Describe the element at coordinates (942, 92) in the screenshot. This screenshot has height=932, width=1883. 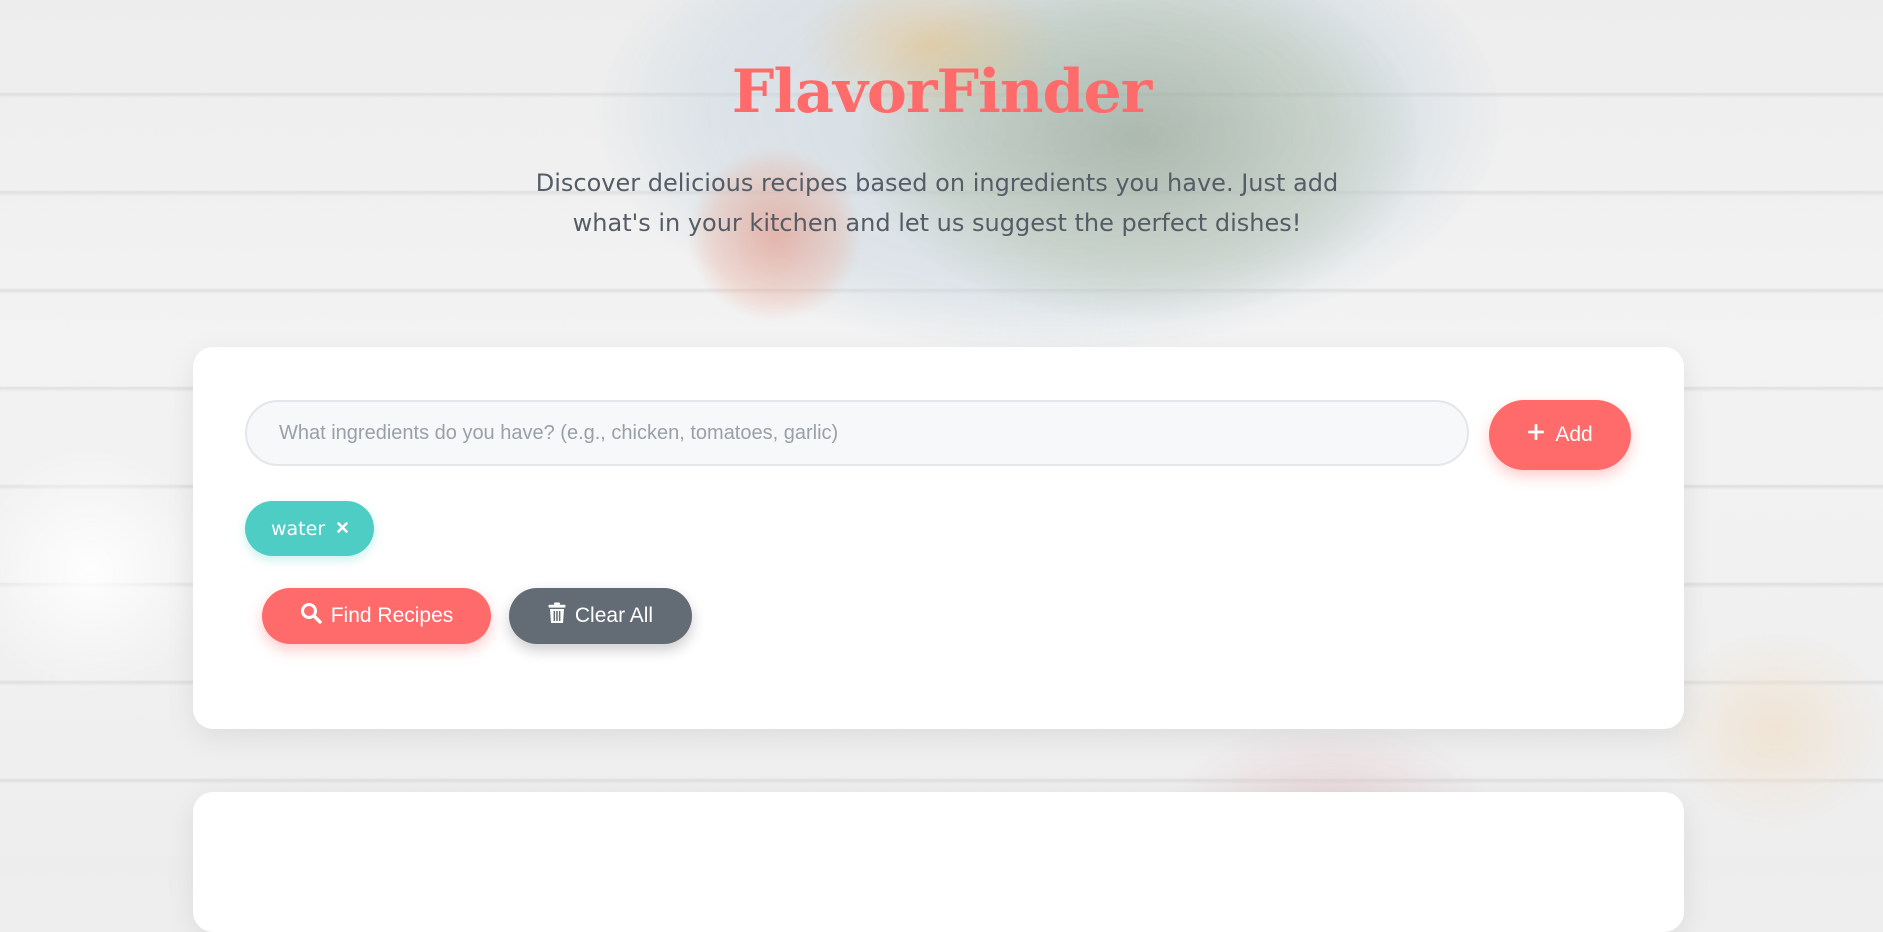
I see `app-title: FlavorFinder` at that location.